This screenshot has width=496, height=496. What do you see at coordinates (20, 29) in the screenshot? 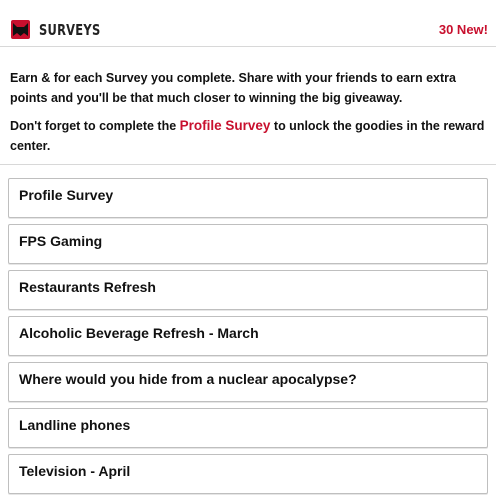
I see `cat-logo-icon` at bounding box center [20, 29].